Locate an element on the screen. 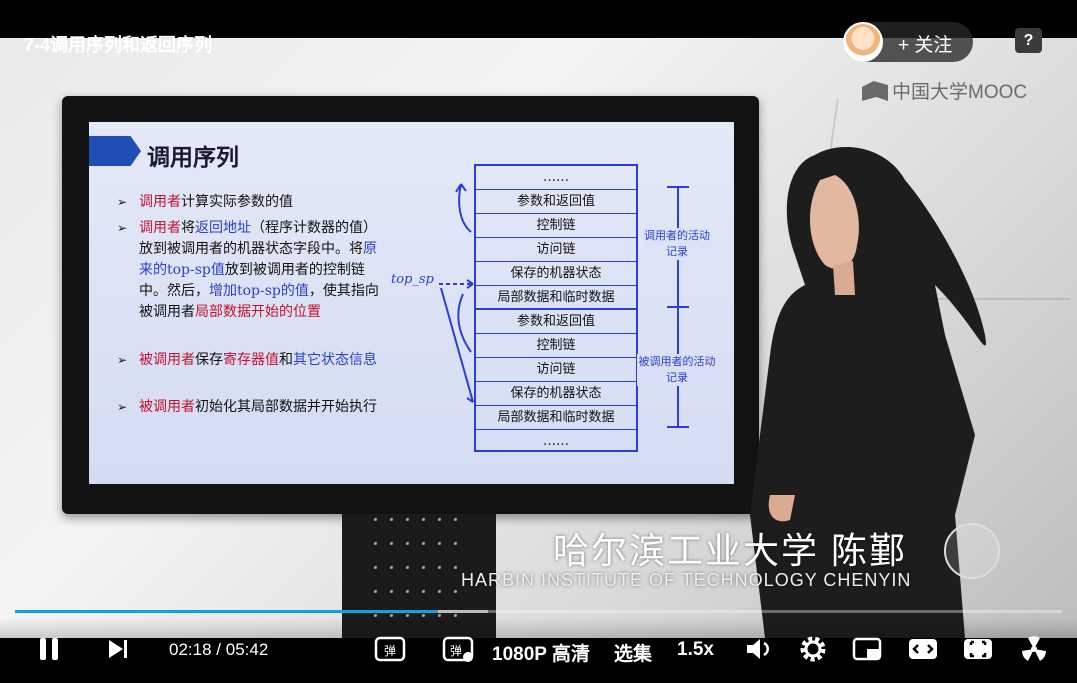  bullet-segment: 调用者 is located at coordinates (160, 202).